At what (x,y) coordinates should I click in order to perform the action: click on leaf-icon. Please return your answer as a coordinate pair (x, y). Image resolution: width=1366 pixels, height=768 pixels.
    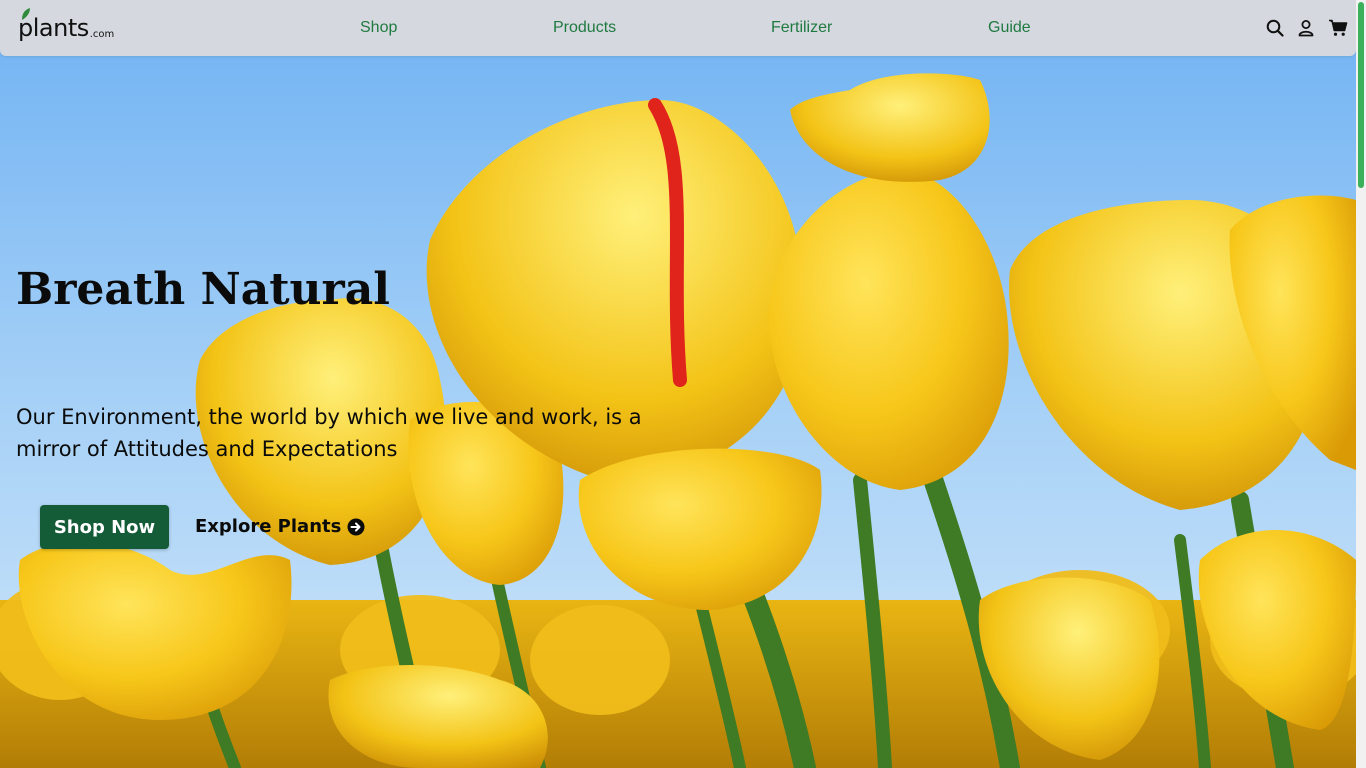
    Looking at the image, I should click on (26, 14).